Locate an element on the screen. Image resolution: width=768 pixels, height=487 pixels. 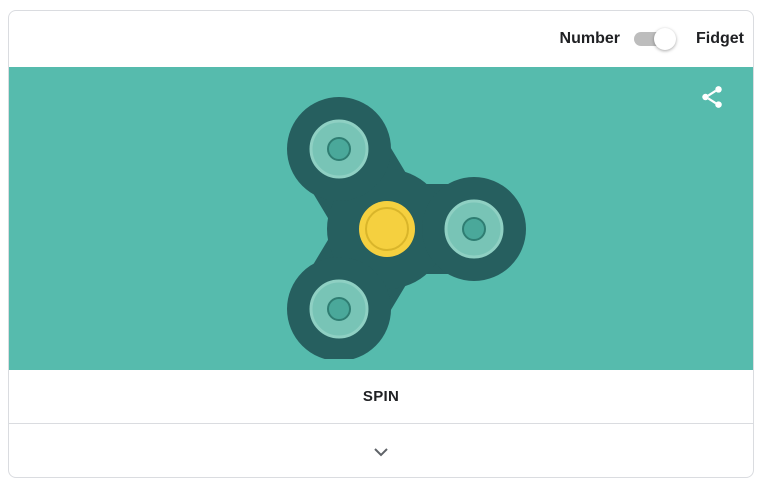
spin-button-label: SPIN is located at coordinates (381, 396).